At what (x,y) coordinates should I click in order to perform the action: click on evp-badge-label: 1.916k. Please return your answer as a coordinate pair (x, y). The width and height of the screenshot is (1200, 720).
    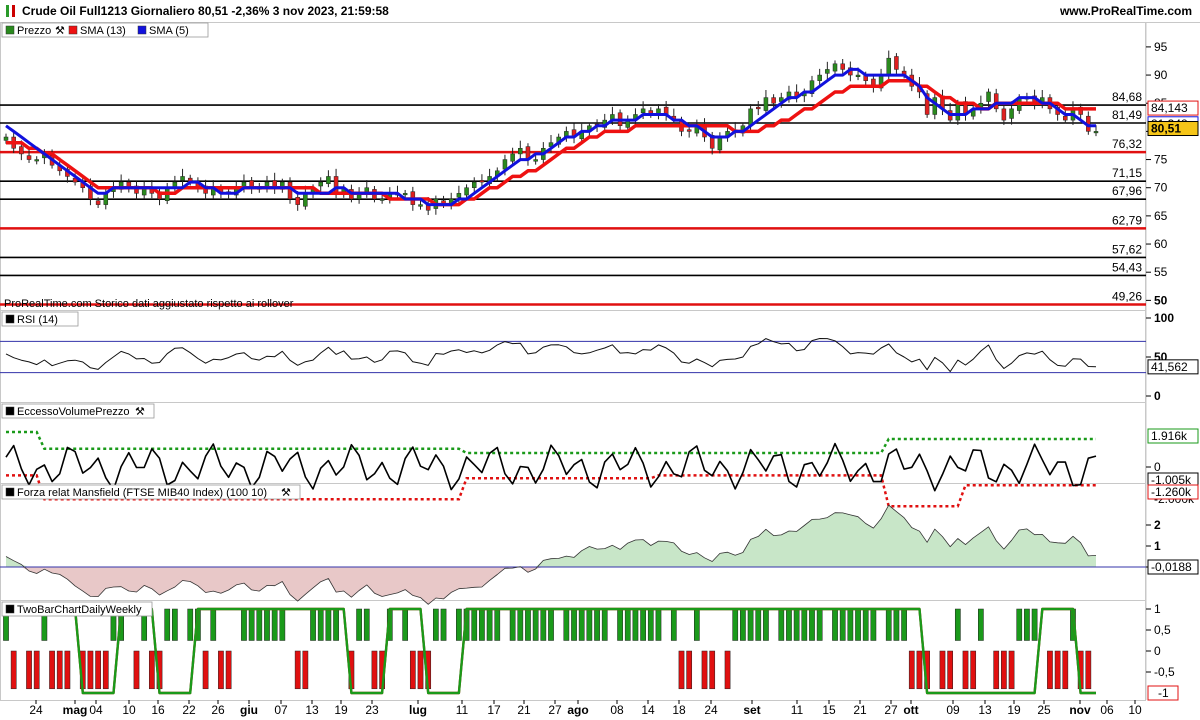
    Looking at the image, I should click on (1169, 436).